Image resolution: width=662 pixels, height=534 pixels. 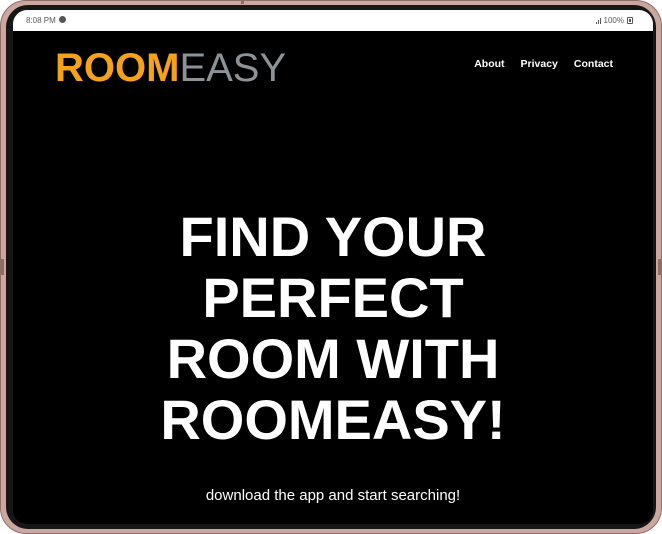 What do you see at coordinates (233, 68) in the screenshot?
I see `logo-part-easy: EASY` at bounding box center [233, 68].